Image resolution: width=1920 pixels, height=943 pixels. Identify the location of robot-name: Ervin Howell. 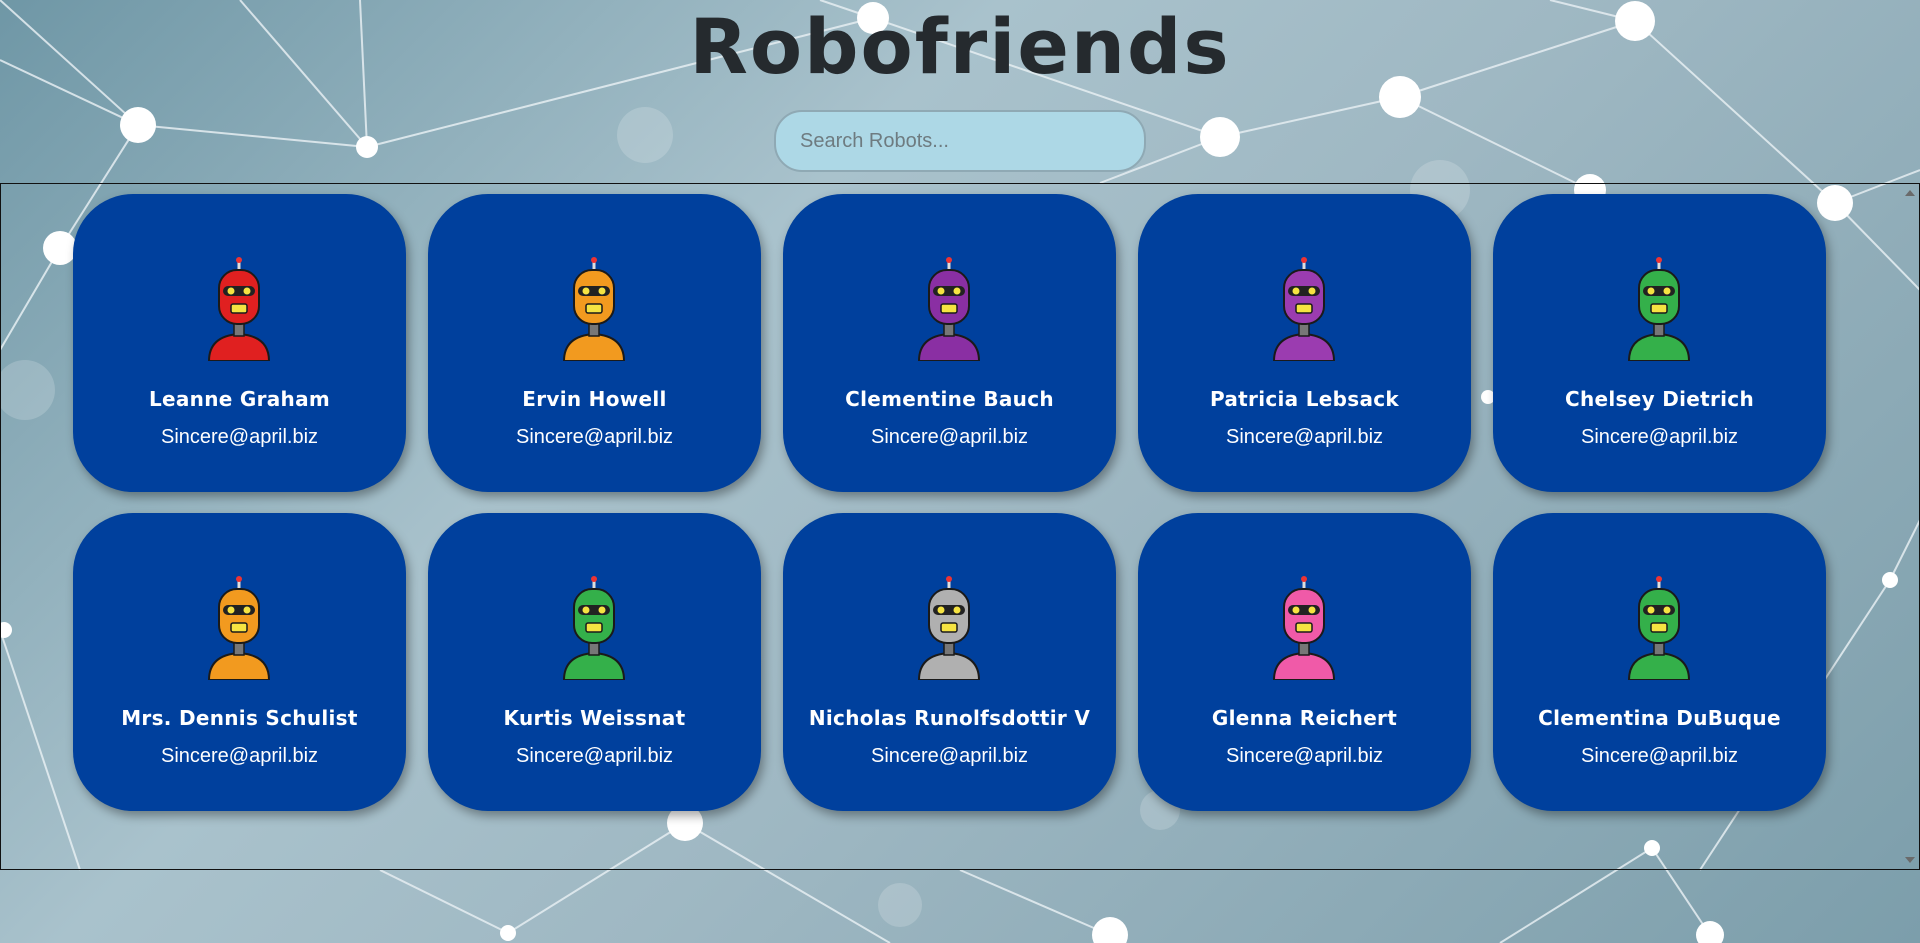
(594, 399).